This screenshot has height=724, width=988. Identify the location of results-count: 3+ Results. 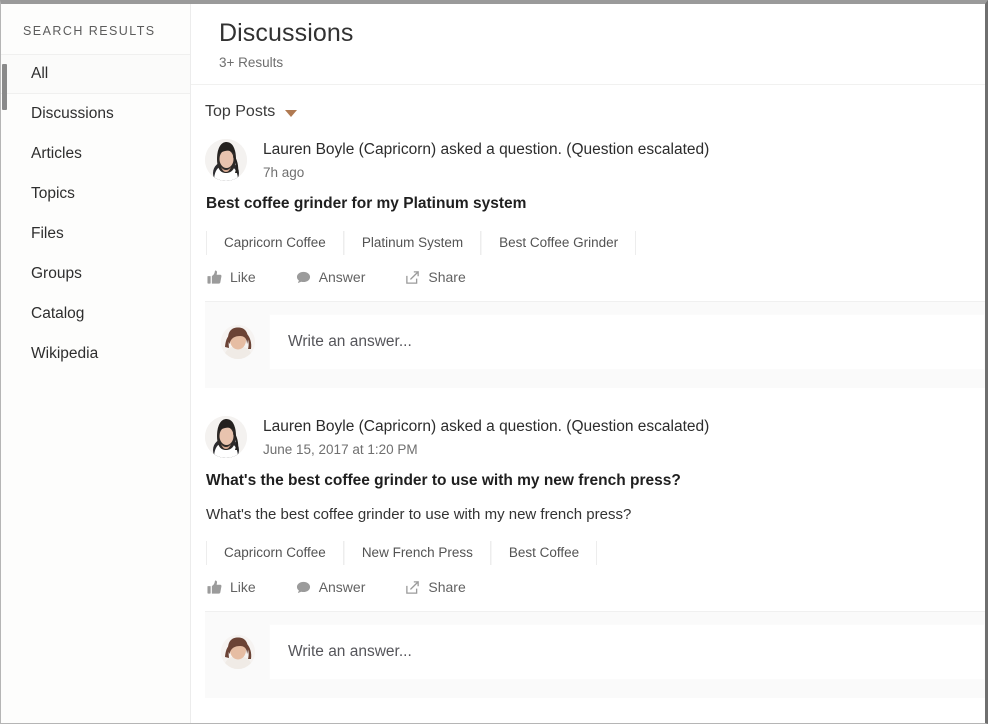
(251, 63).